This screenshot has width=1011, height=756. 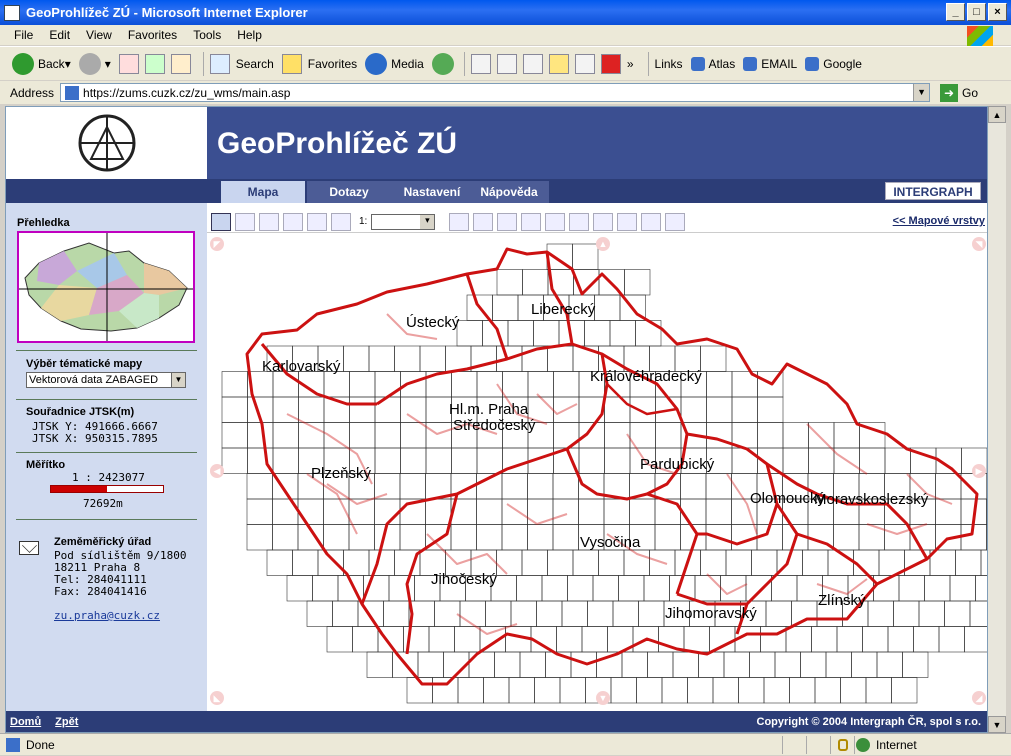 What do you see at coordinates (584, 63) in the screenshot?
I see `messenger-icon` at bounding box center [584, 63].